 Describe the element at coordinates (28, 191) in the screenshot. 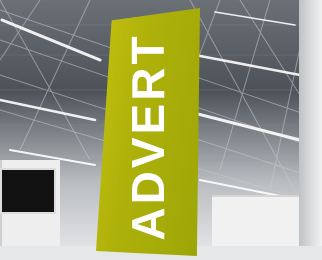

I see `booth-display-screen` at that location.